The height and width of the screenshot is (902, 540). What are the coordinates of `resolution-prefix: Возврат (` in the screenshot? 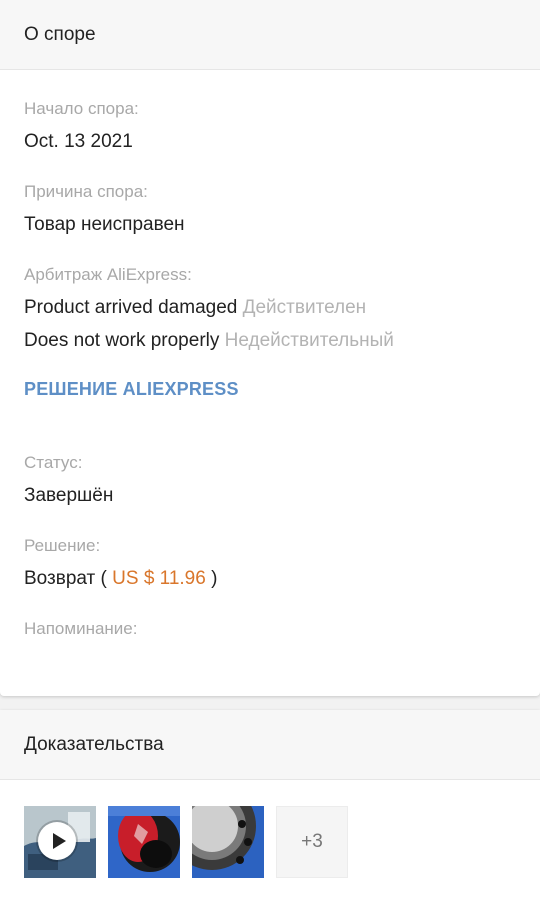 It's located at (65, 578).